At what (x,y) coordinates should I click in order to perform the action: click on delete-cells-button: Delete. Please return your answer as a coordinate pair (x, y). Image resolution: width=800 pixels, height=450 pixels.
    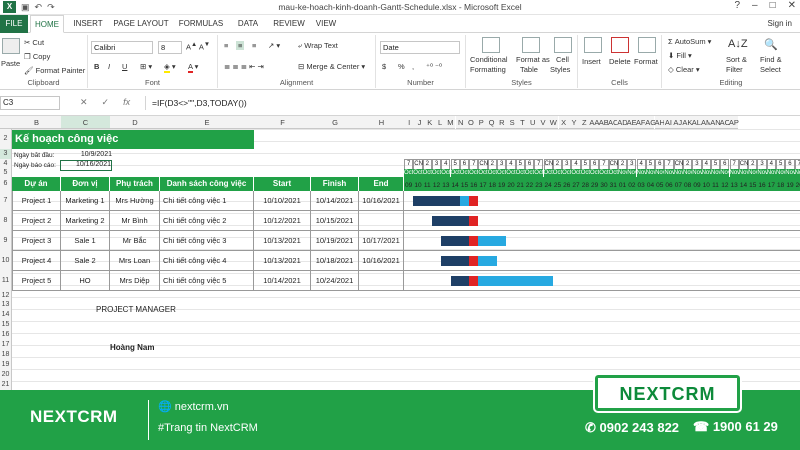
    Looking at the image, I should click on (620, 61).